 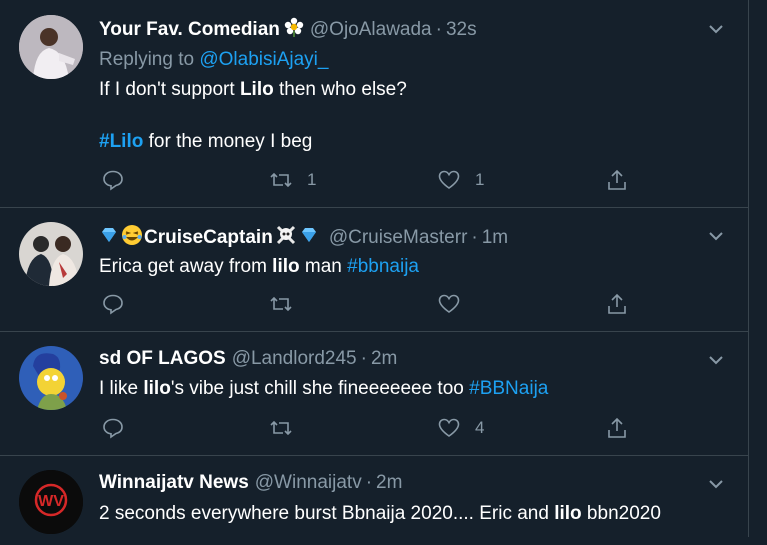 What do you see at coordinates (132, 238) in the screenshot?
I see `squinting-face-emoji` at bounding box center [132, 238].